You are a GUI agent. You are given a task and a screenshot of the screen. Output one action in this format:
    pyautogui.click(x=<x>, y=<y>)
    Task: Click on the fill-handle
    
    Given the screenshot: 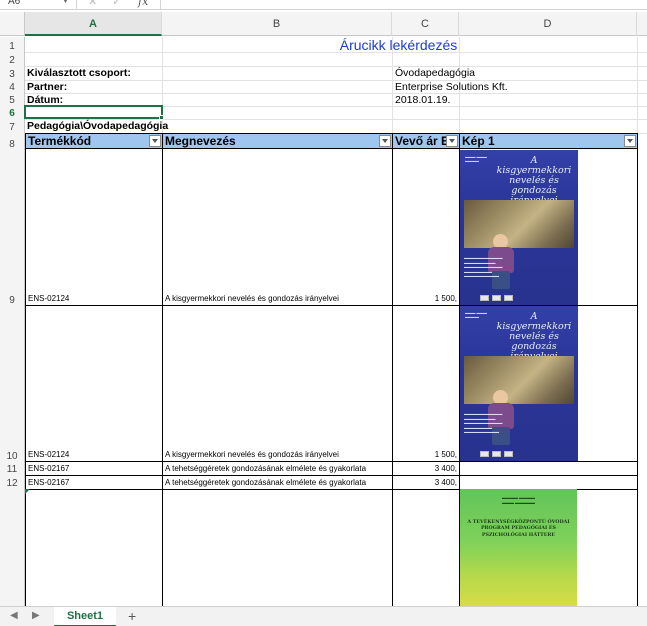 What is the action you would take?
    pyautogui.click(x=161, y=117)
    